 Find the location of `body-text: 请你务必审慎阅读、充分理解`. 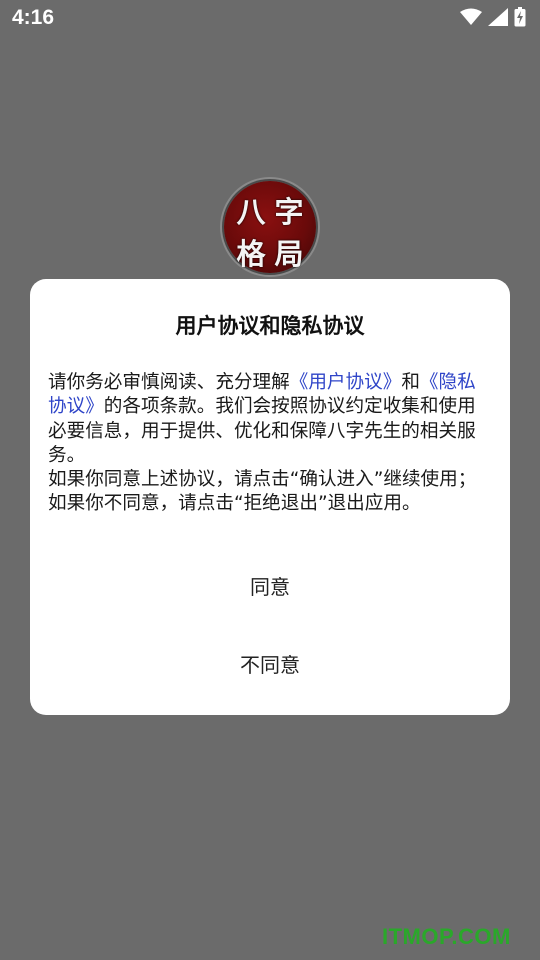

body-text: 请你务必审慎阅读、充分理解 is located at coordinates (169, 382).